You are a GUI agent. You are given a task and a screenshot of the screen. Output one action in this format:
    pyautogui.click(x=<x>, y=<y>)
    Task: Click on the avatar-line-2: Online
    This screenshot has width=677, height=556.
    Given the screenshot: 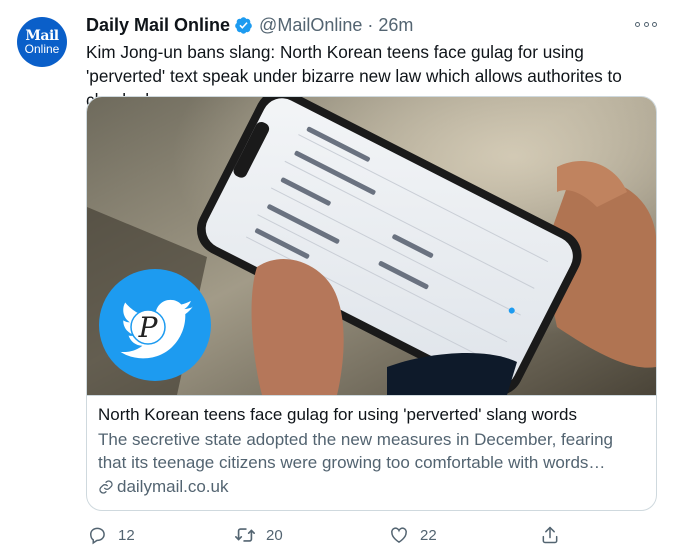 What is the action you would take?
    pyautogui.click(x=42, y=48)
    